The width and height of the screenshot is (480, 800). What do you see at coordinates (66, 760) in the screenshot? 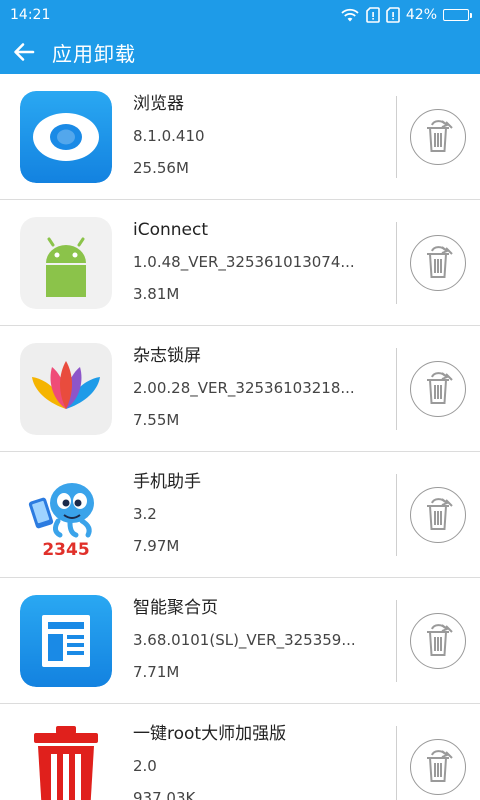
I see `red-trash-icon` at bounding box center [66, 760].